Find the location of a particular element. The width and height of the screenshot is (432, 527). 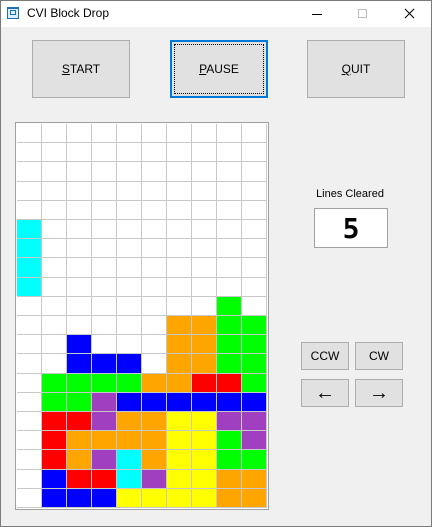

rotate-cw-button: CW is located at coordinates (379, 356).